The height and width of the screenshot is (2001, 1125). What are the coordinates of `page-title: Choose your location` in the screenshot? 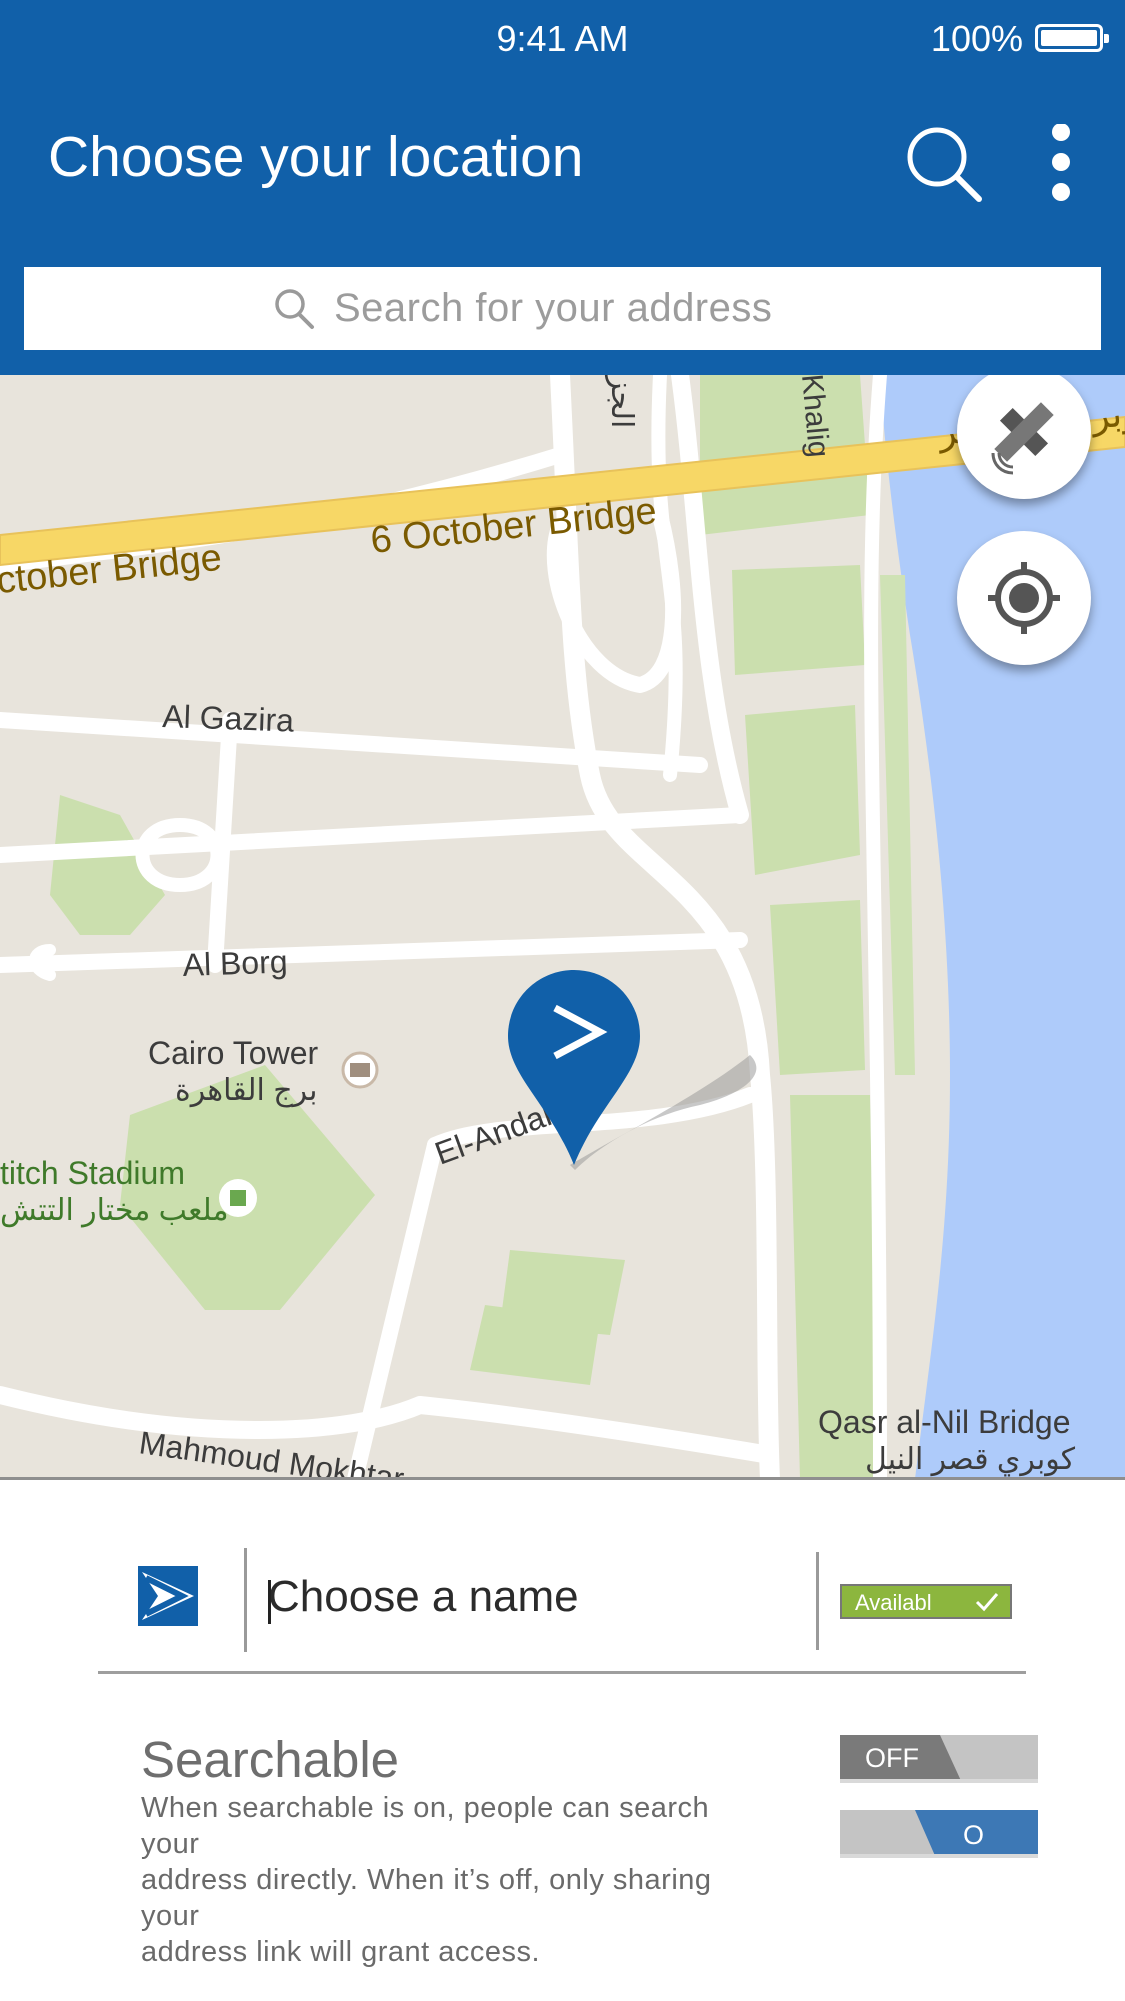 It's located at (316, 157).